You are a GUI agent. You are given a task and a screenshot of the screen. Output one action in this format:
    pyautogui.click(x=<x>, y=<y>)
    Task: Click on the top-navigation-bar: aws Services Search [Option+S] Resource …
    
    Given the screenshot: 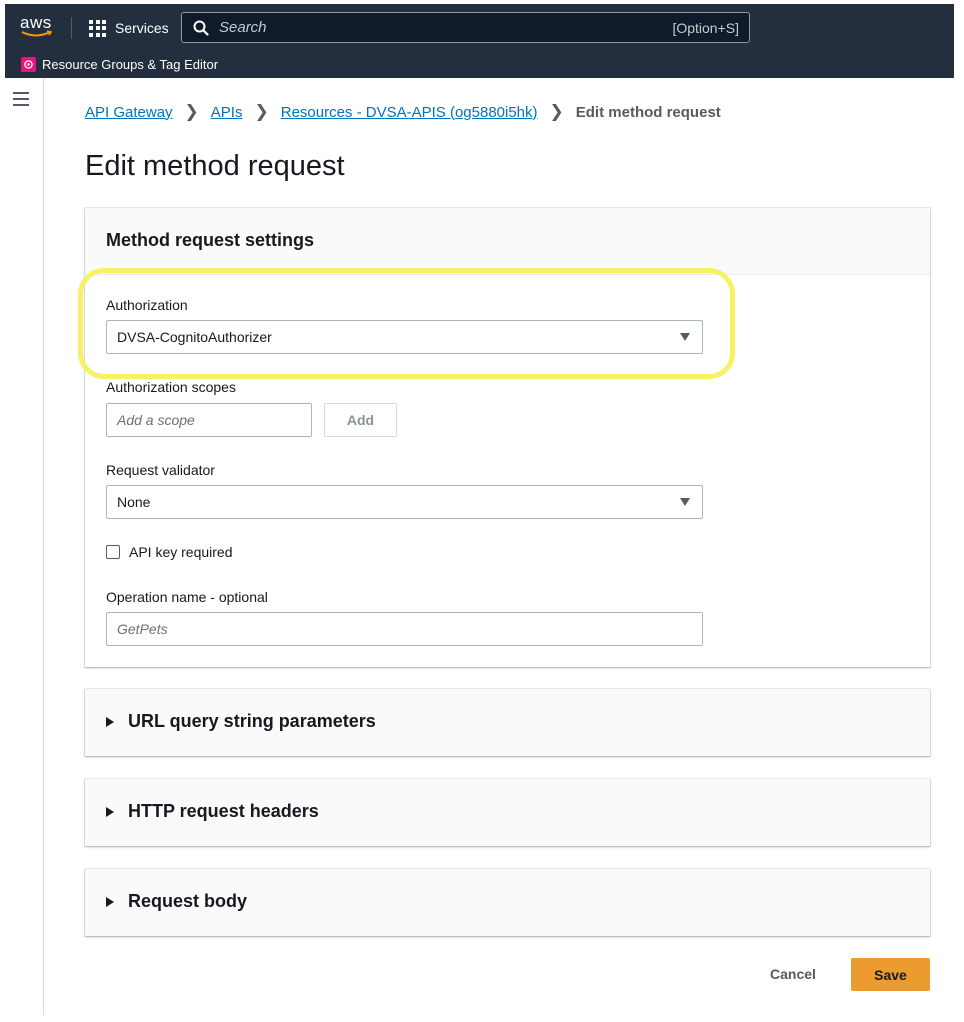 What is the action you would take?
    pyautogui.click(x=479, y=41)
    